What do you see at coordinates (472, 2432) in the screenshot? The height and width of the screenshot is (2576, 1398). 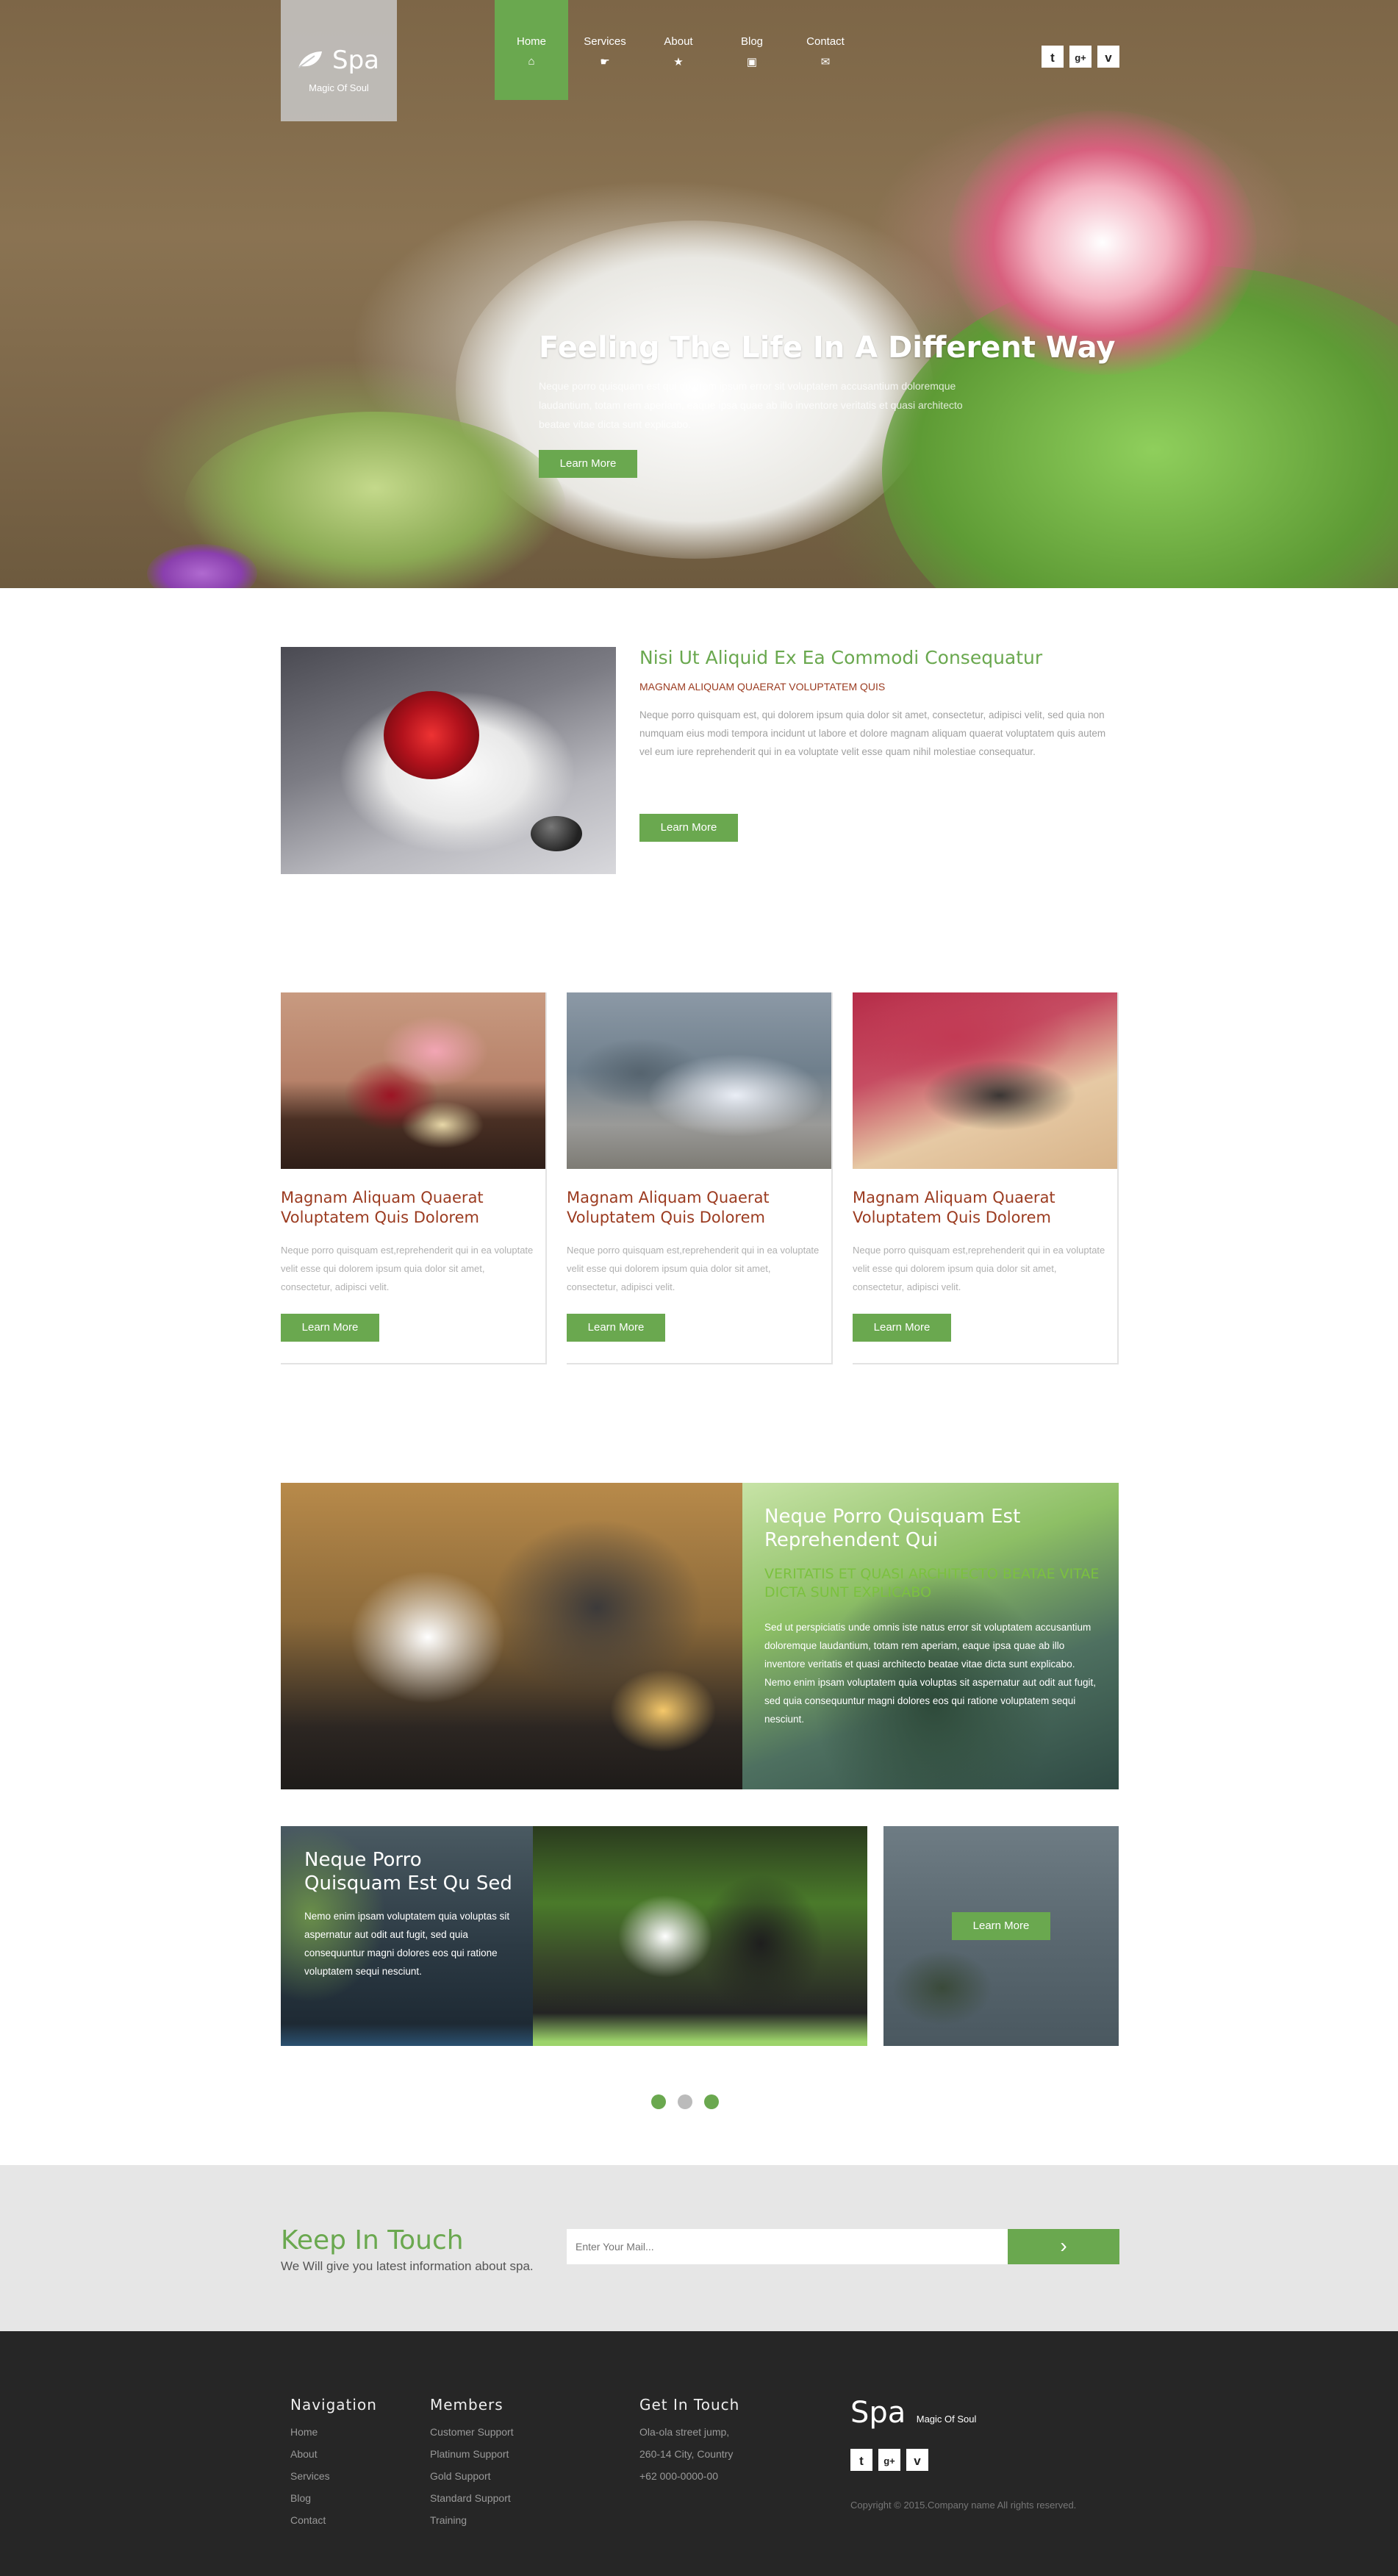 I see `footer-link-customer-support: Customer Support` at bounding box center [472, 2432].